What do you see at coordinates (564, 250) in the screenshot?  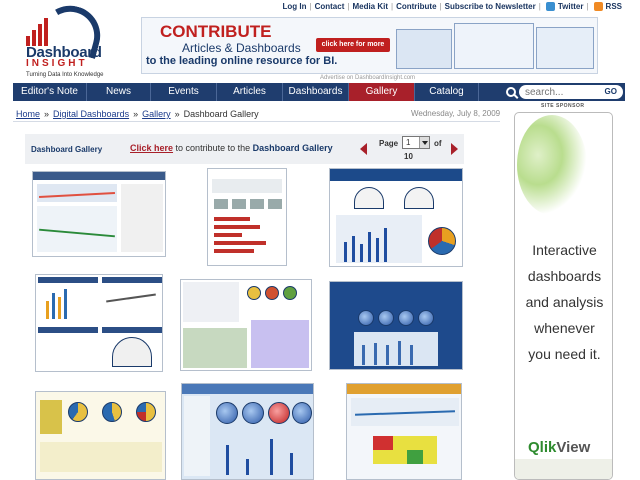 I see `ad-line: Interactive` at bounding box center [564, 250].